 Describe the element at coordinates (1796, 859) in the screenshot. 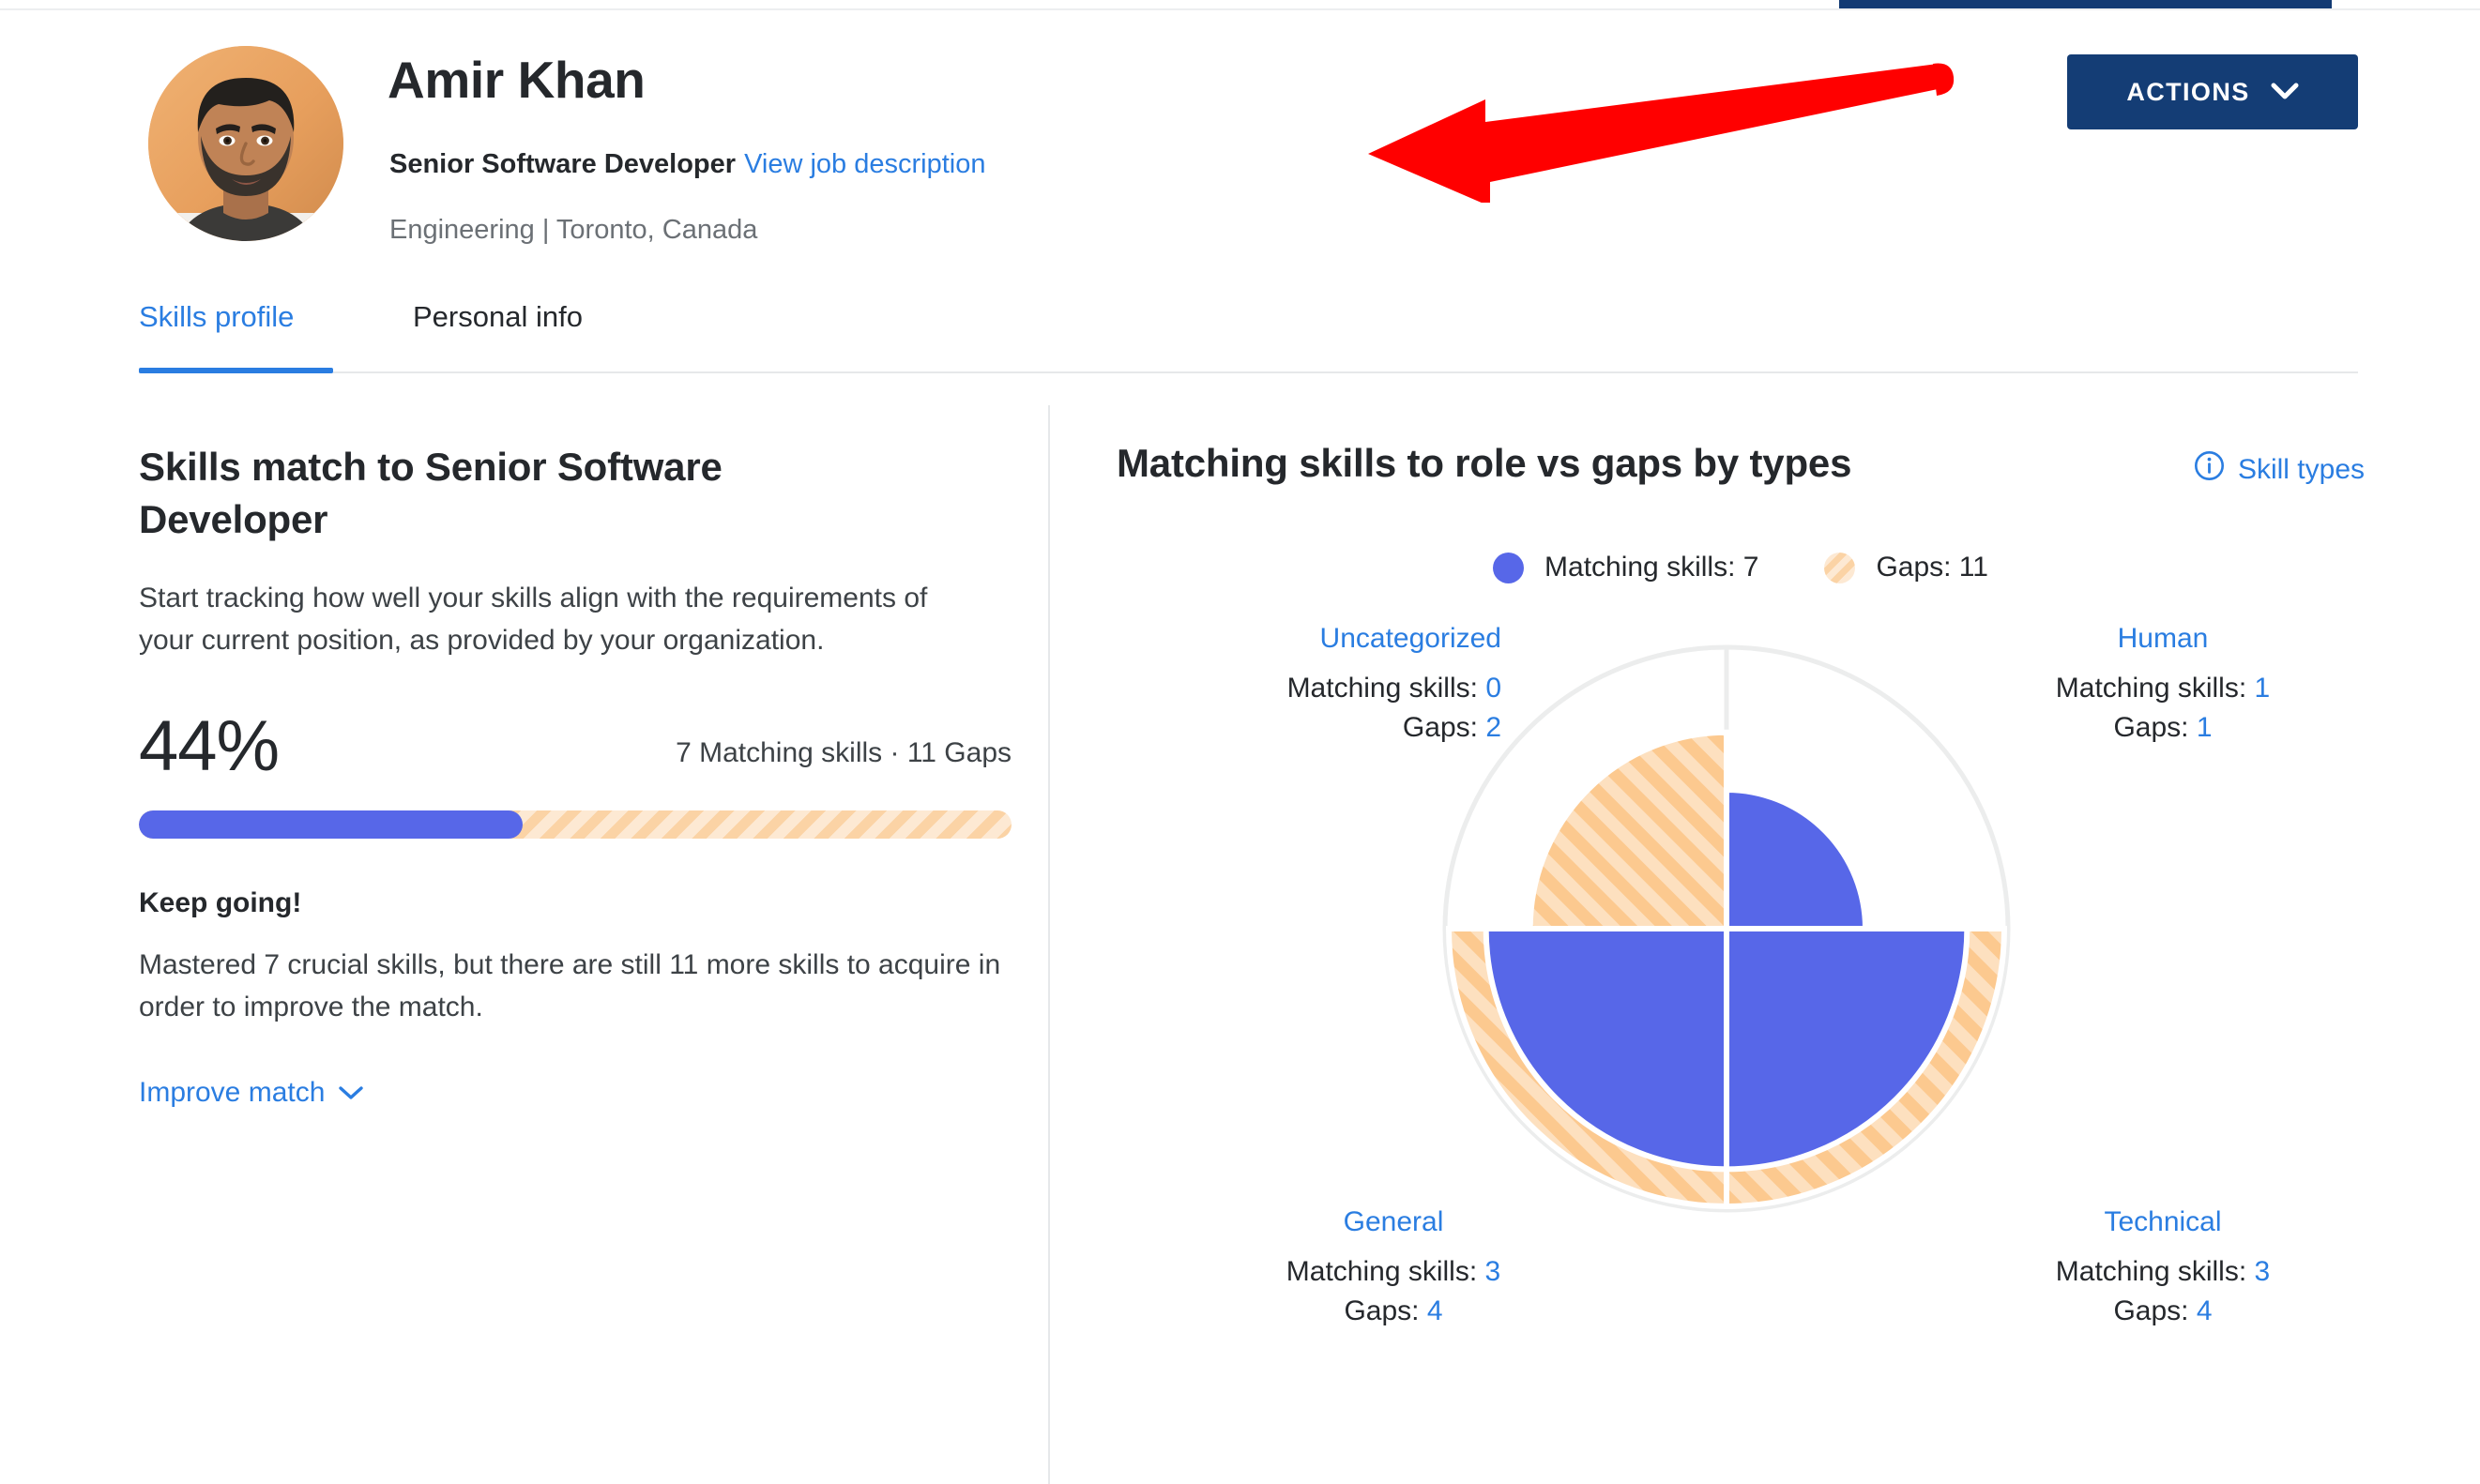

I see `chart-match-wedge-human` at that location.